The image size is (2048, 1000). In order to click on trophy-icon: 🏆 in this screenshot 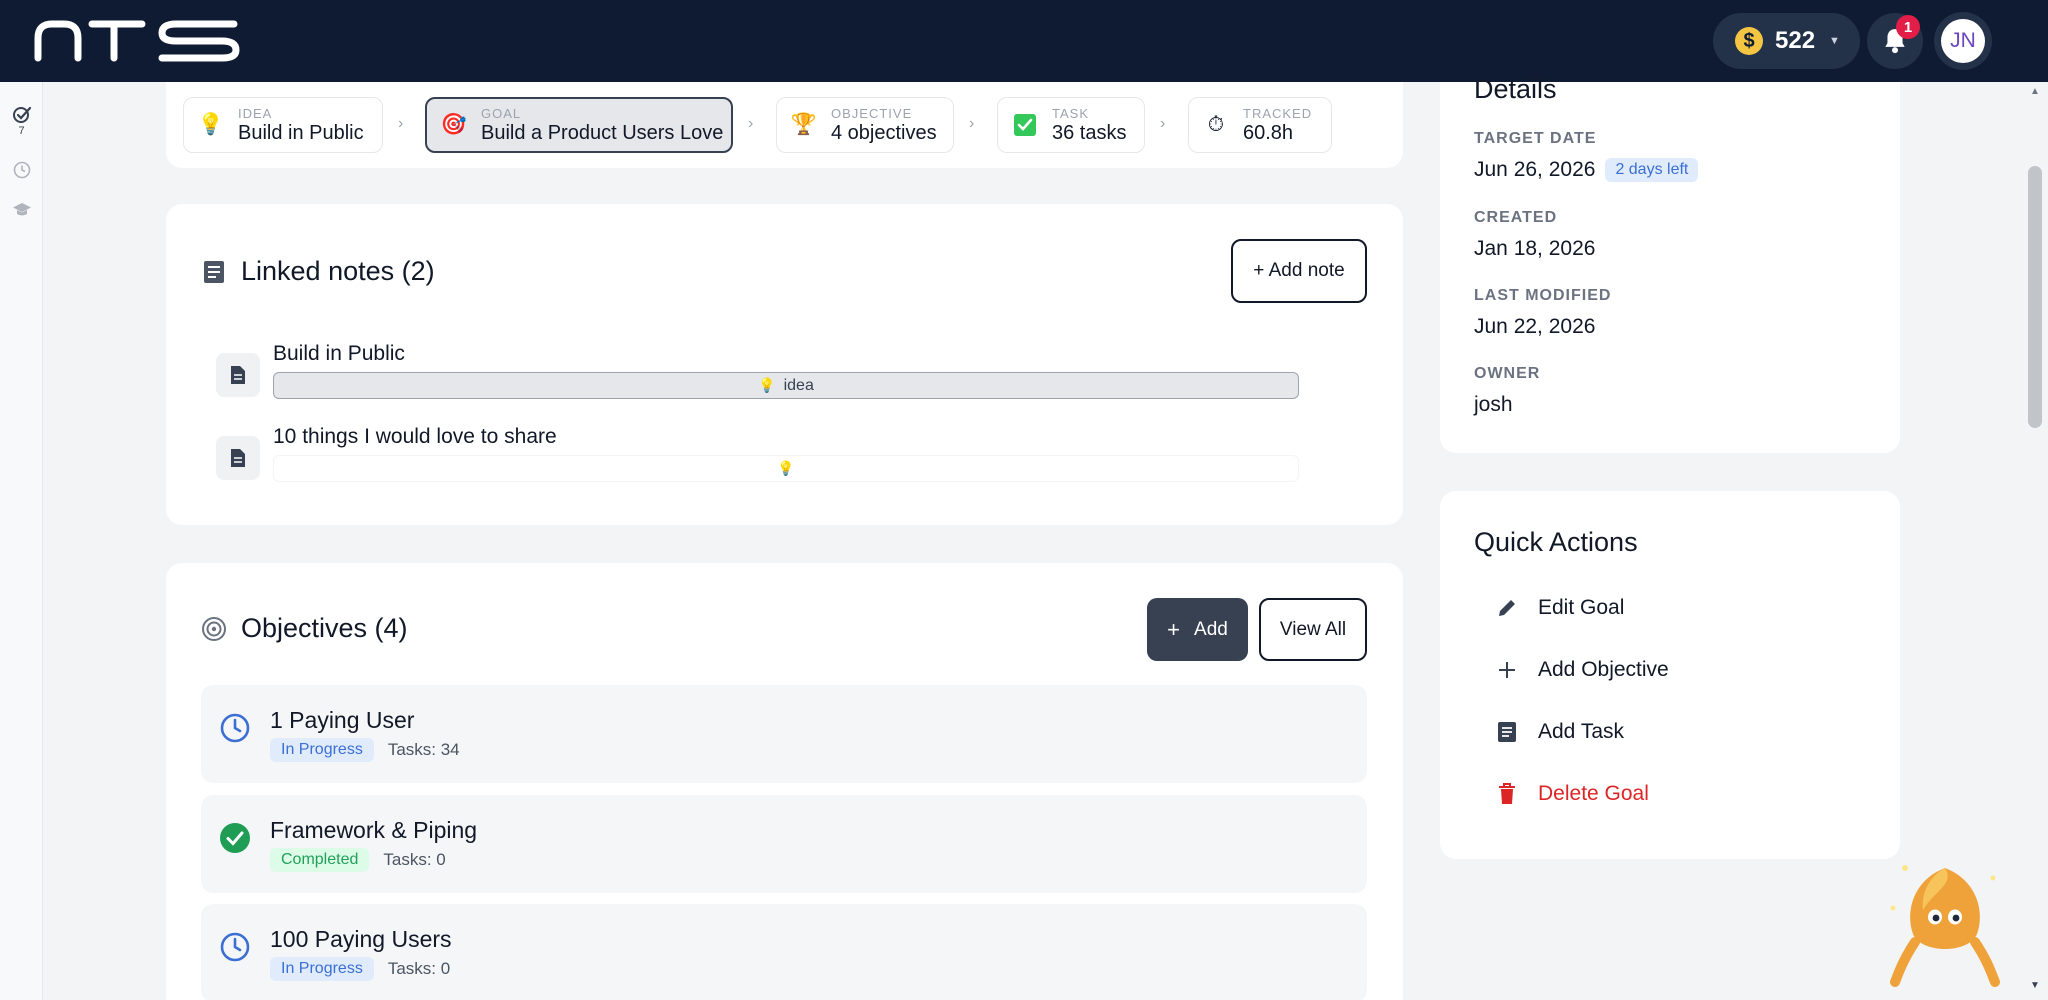, I will do `click(804, 124)`.